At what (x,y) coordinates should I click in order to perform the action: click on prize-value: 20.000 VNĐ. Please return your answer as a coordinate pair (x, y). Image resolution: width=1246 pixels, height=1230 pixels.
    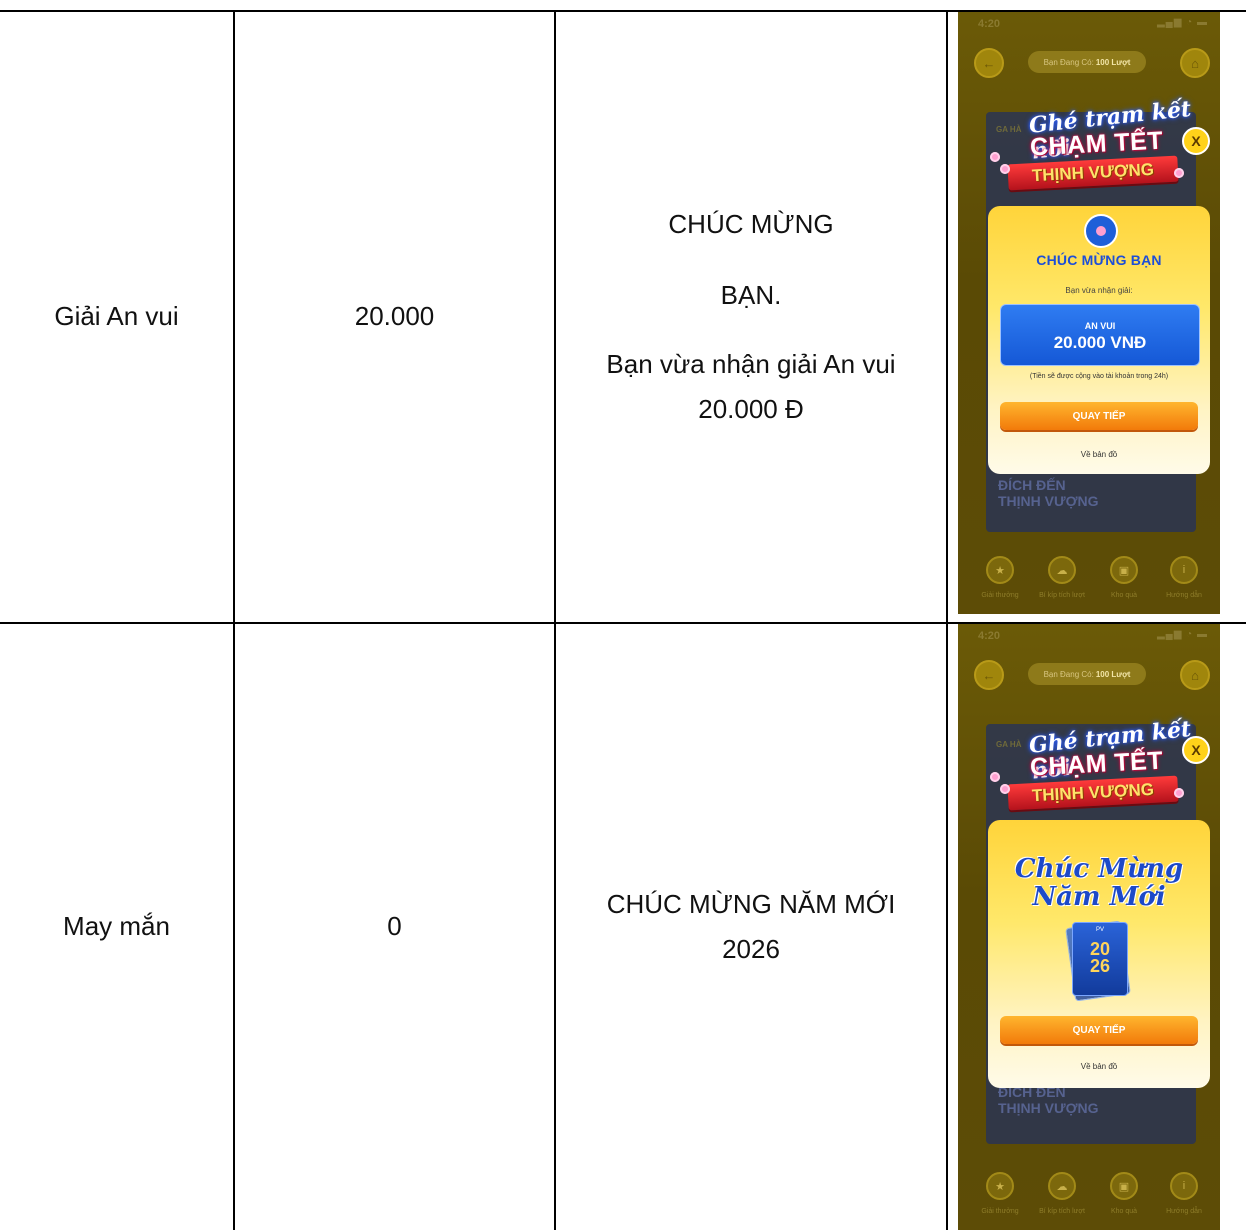
    Looking at the image, I should click on (1100, 342).